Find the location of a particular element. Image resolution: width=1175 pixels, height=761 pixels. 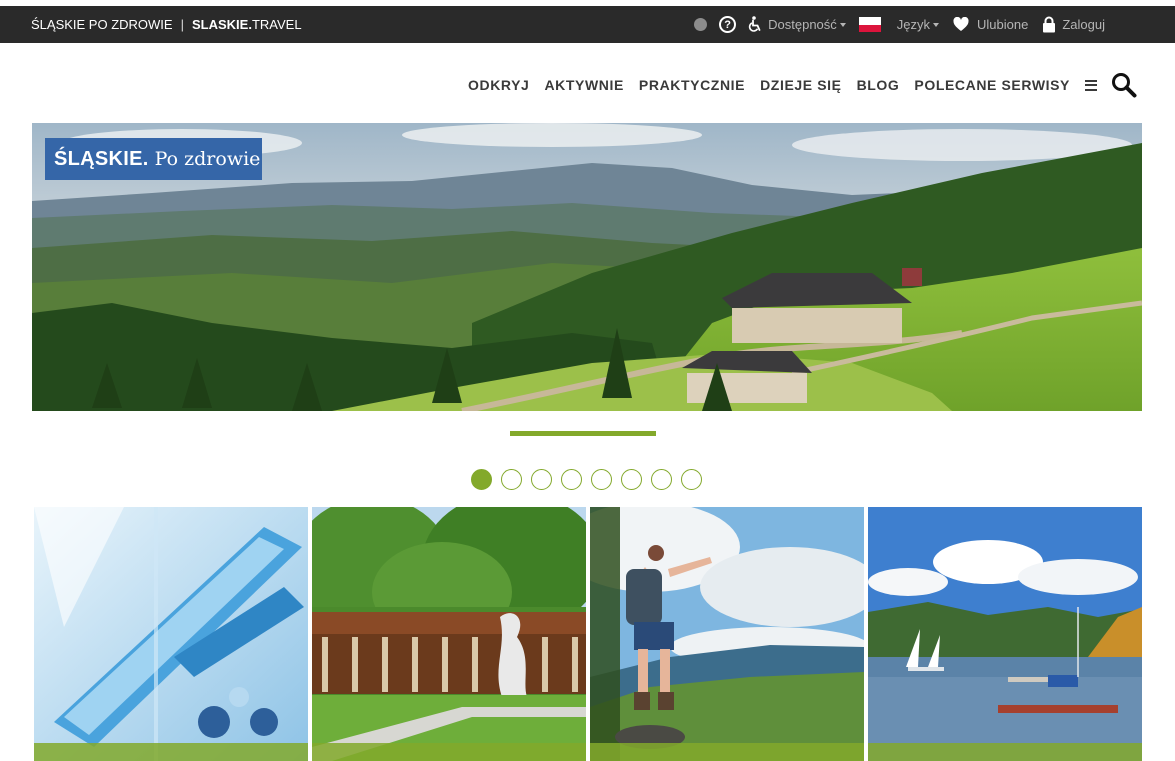

language-label: Język is located at coordinates (913, 24).